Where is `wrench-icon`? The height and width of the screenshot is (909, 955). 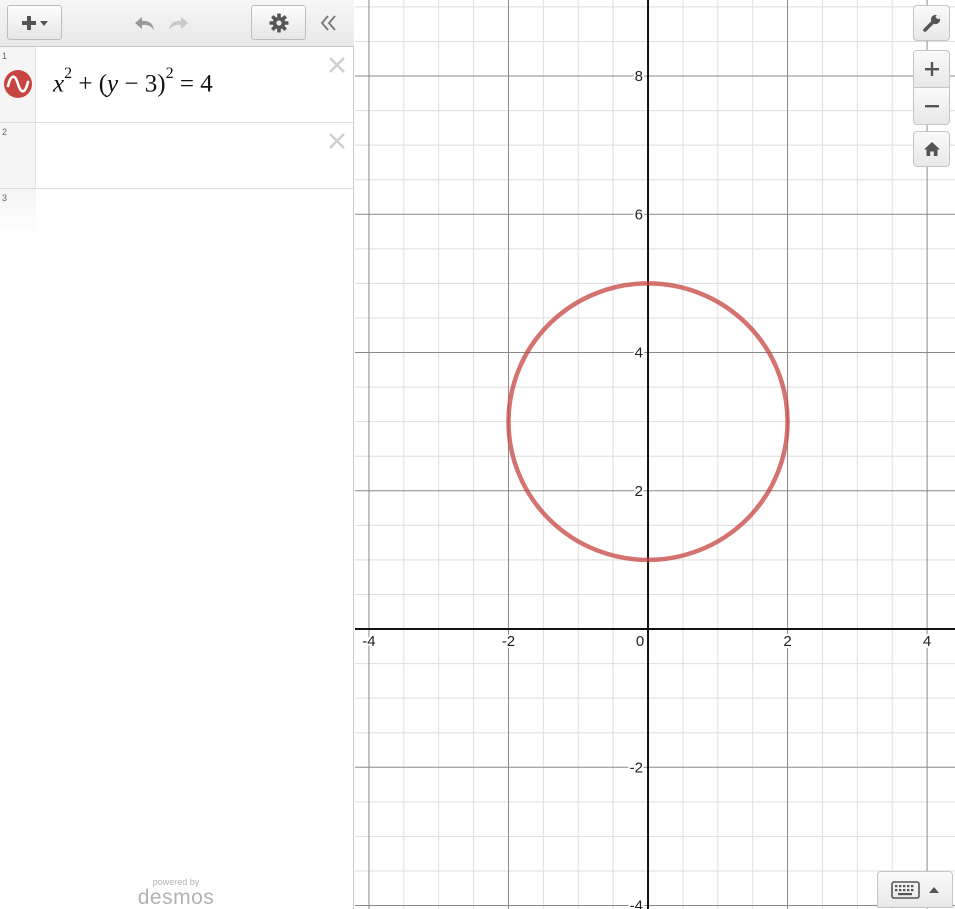
wrench-icon is located at coordinates (931, 23).